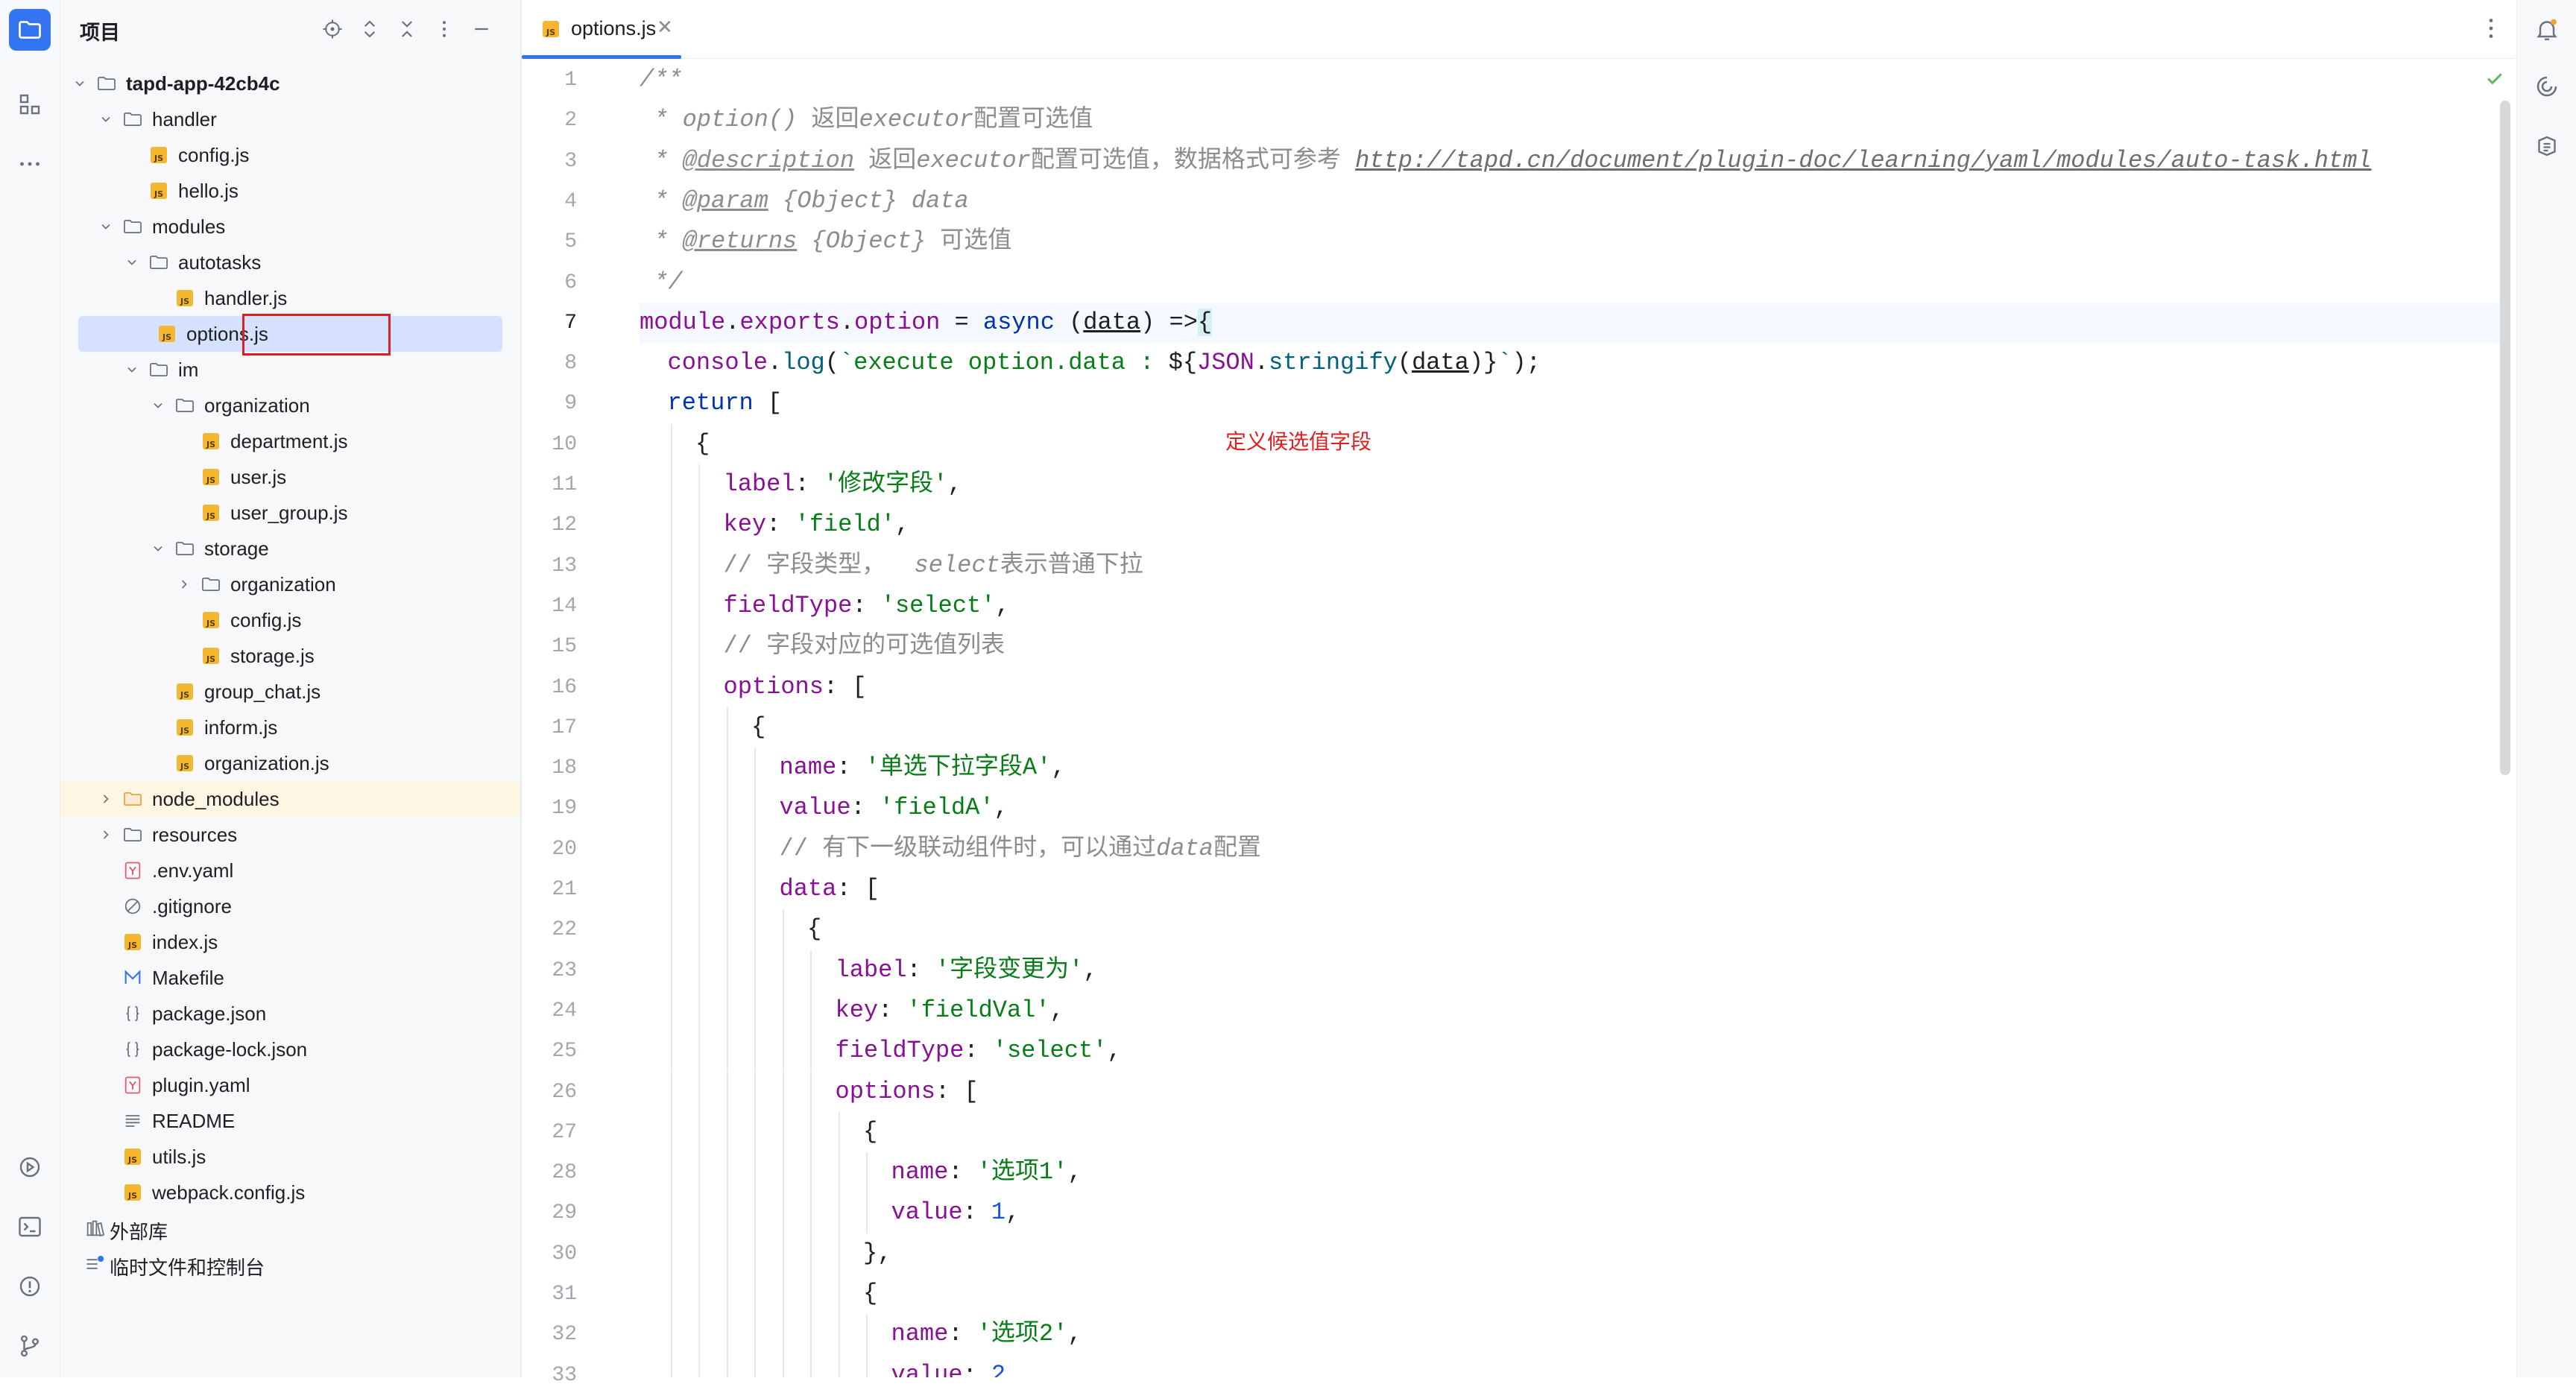  What do you see at coordinates (290, 262) in the screenshot?
I see `tree-row: autotasks` at bounding box center [290, 262].